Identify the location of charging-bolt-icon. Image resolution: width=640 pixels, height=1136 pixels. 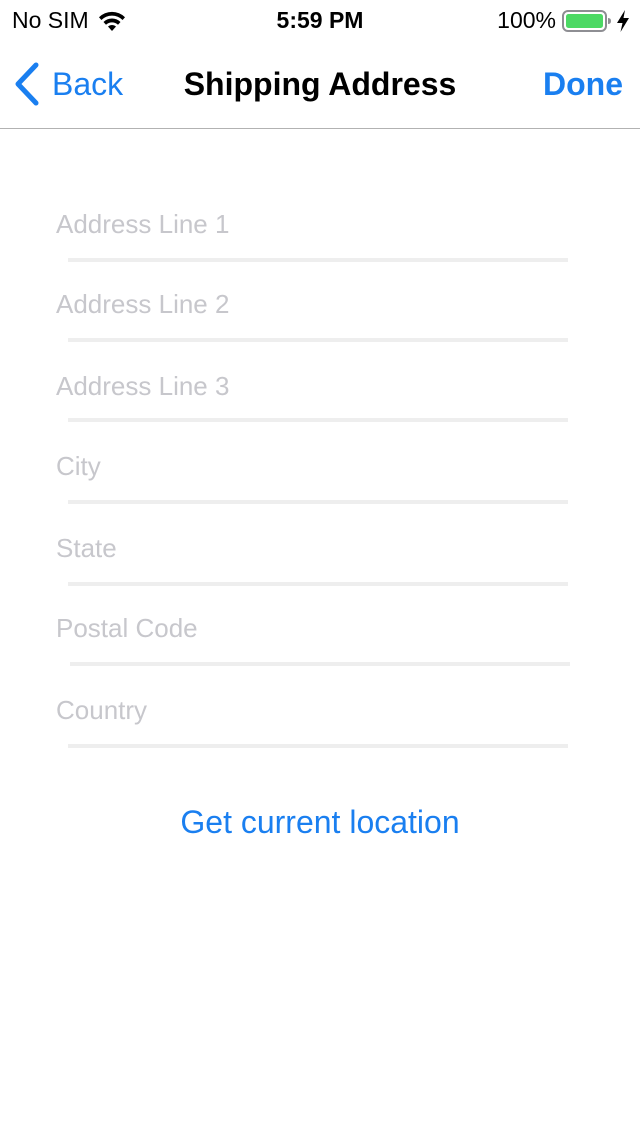
(623, 20).